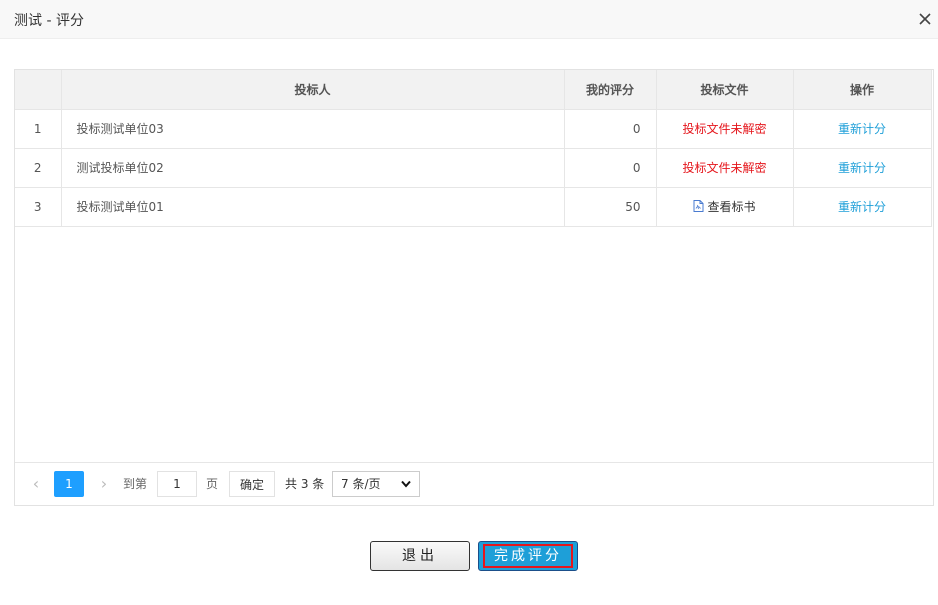 The width and height of the screenshot is (938, 605). What do you see at coordinates (212, 484) in the screenshot?
I see `page-unit-label: 页` at bounding box center [212, 484].